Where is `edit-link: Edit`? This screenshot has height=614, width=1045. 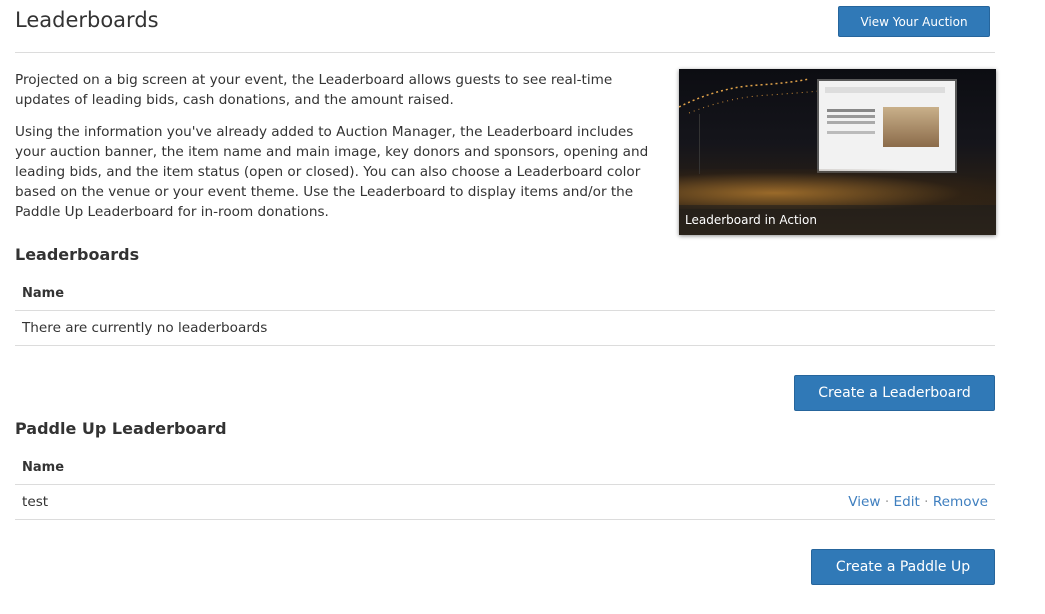 edit-link: Edit is located at coordinates (907, 502).